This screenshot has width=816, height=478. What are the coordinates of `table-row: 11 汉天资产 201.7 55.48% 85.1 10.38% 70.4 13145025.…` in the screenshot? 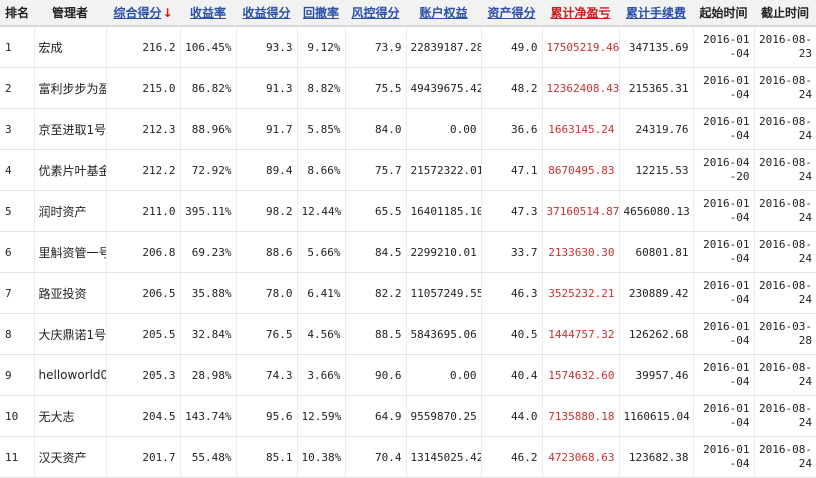 It's located at (408, 457).